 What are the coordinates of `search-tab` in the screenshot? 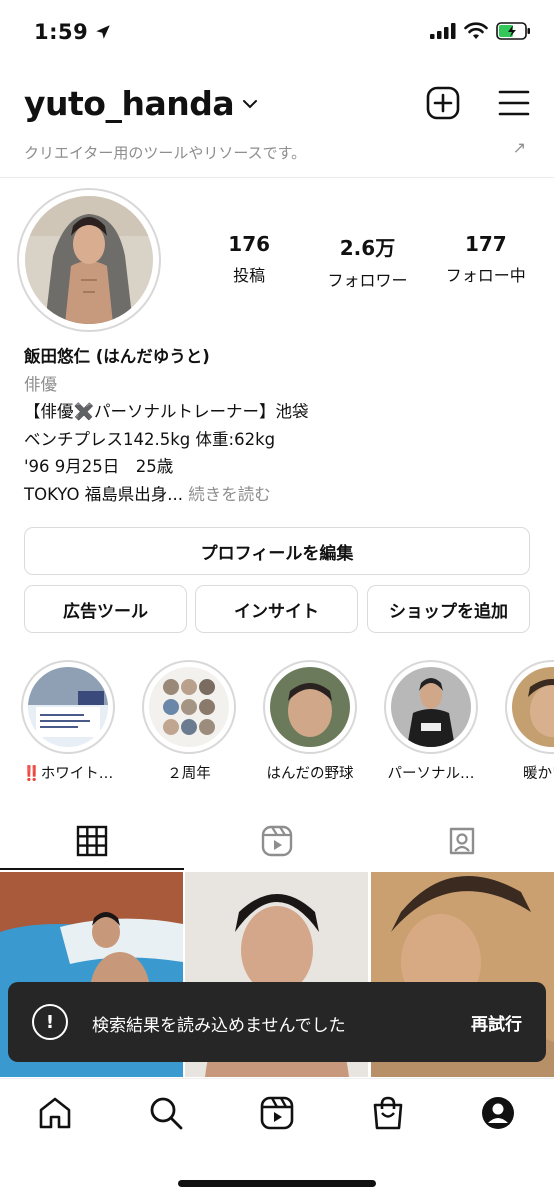 It's located at (166, 1113).